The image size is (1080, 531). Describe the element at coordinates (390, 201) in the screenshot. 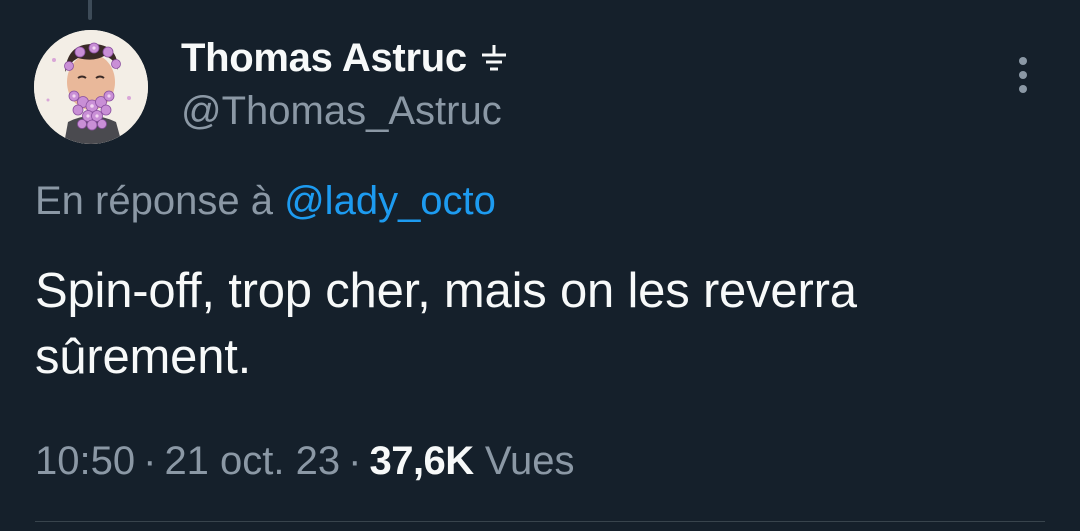

I see `reply-target-link: @lady_octo` at that location.